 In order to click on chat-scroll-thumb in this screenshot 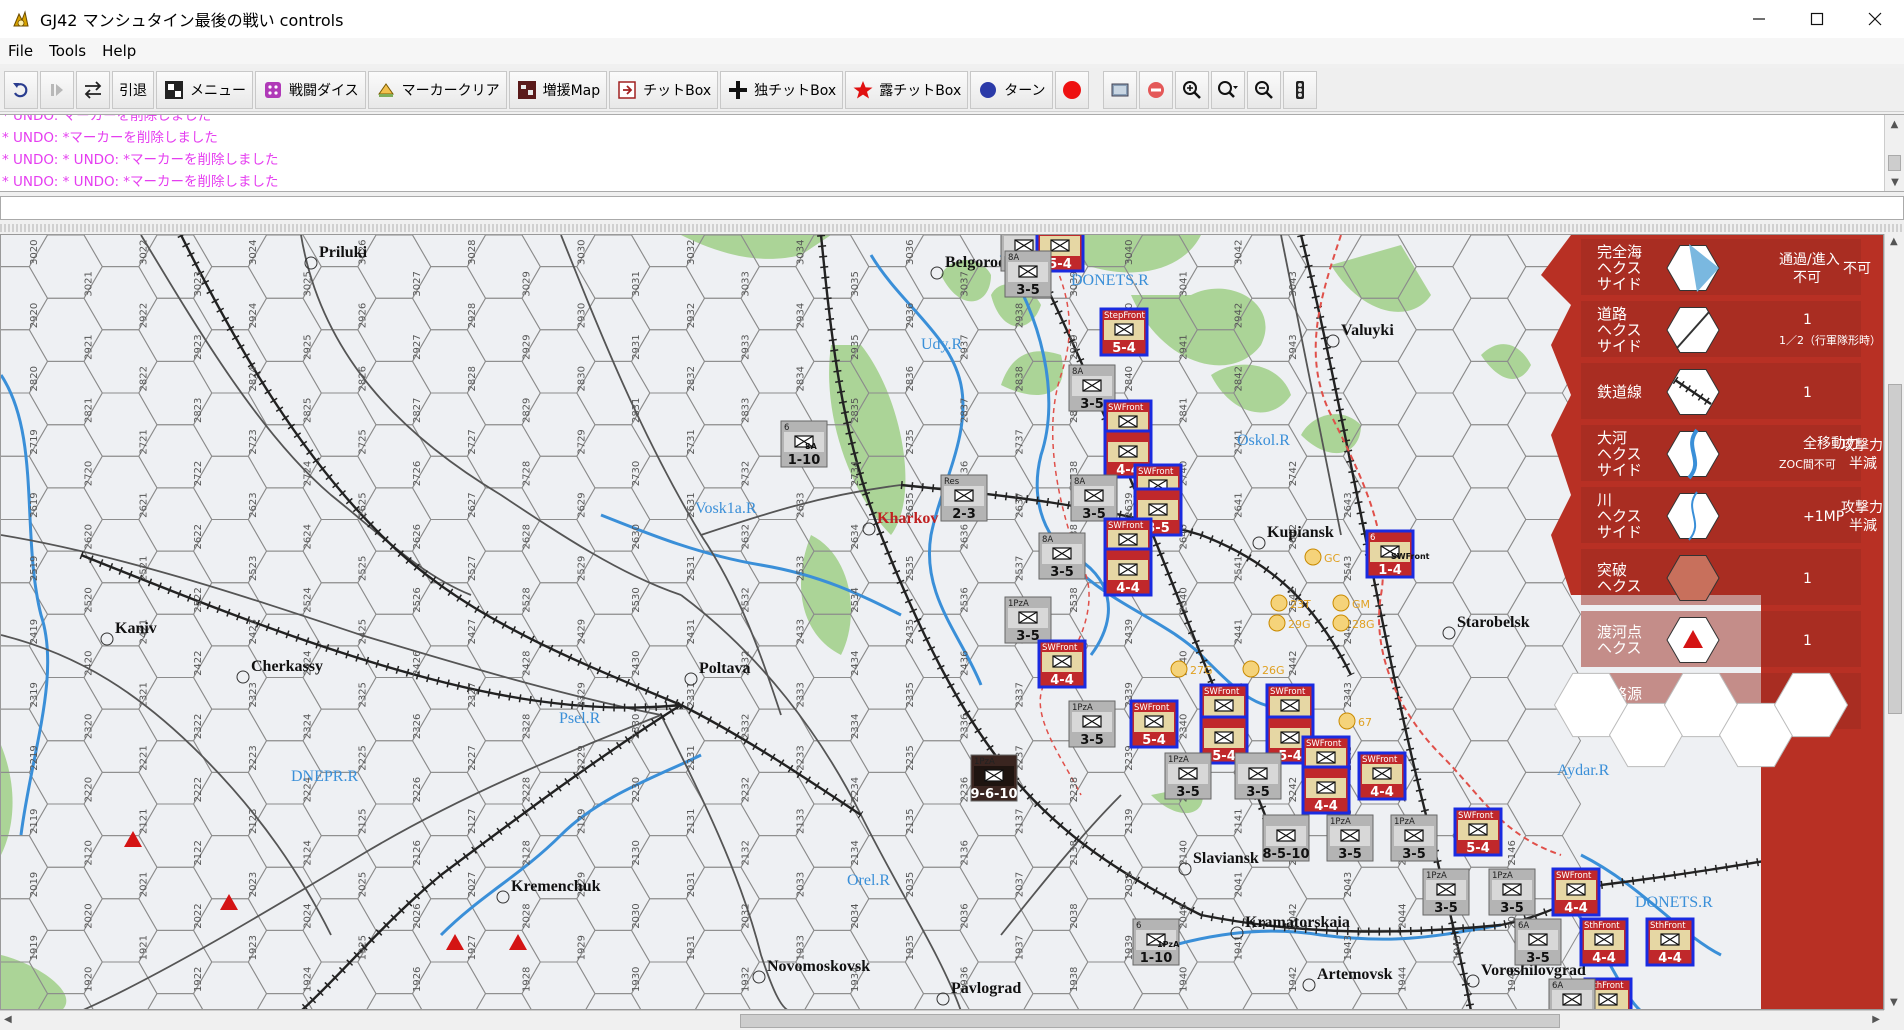, I will do `click(1894, 163)`.